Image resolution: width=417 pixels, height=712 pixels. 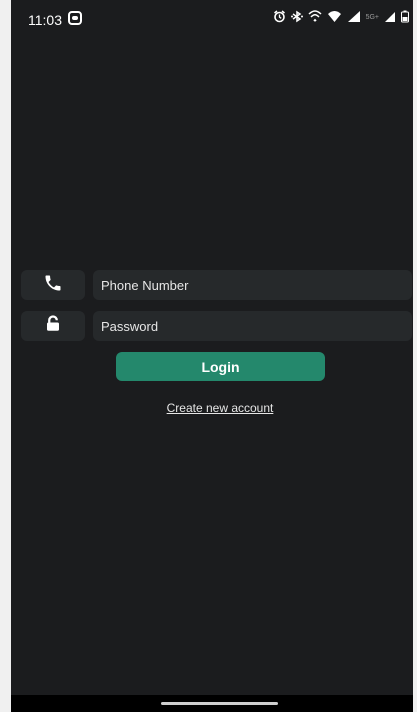 I want to click on password-input, so click(x=252, y=326).